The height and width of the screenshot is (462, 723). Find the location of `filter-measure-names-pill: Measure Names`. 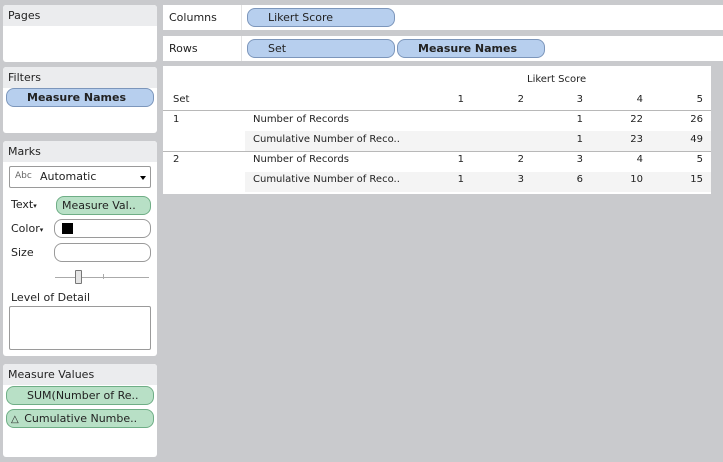

filter-measure-names-pill: Measure Names is located at coordinates (80, 97).